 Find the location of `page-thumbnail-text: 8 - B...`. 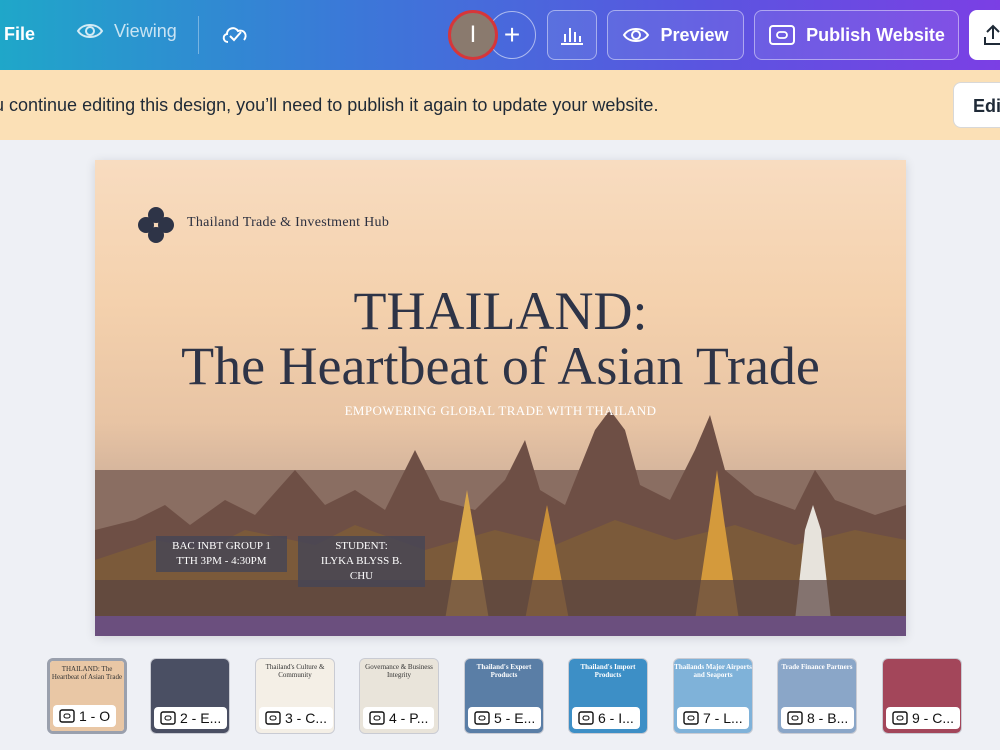

page-thumbnail-text: 8 - B... is located at coordinates (828, 718).